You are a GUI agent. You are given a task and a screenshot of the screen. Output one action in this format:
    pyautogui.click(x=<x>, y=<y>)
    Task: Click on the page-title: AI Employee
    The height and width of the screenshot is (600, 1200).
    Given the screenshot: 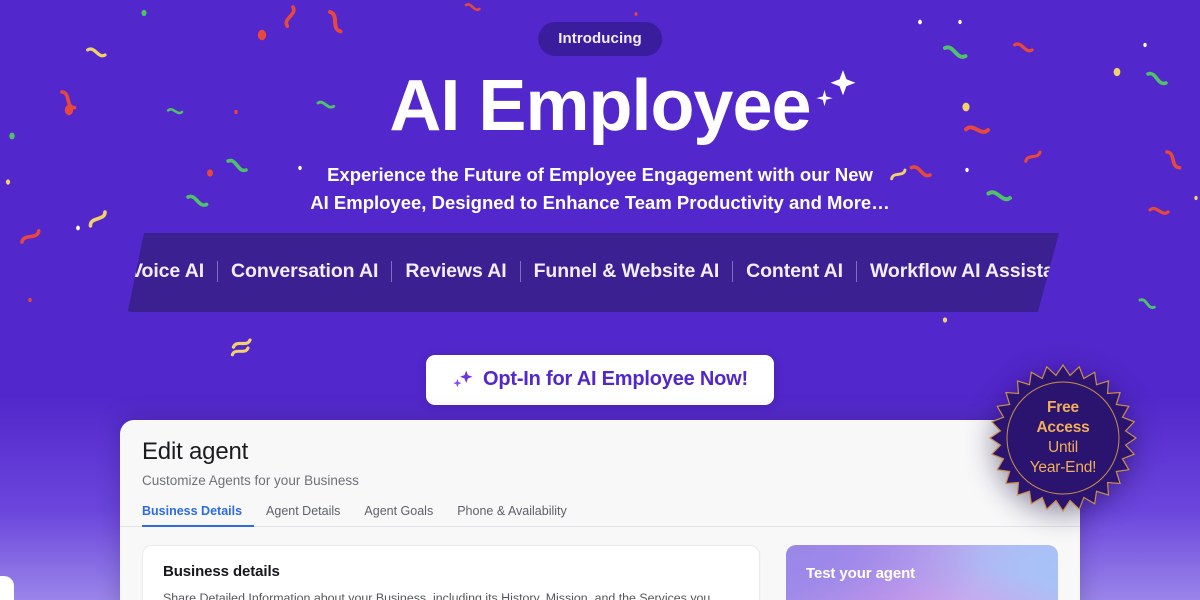 What is the action you would take?
    pyautogui.click(x=622, y=106)
    